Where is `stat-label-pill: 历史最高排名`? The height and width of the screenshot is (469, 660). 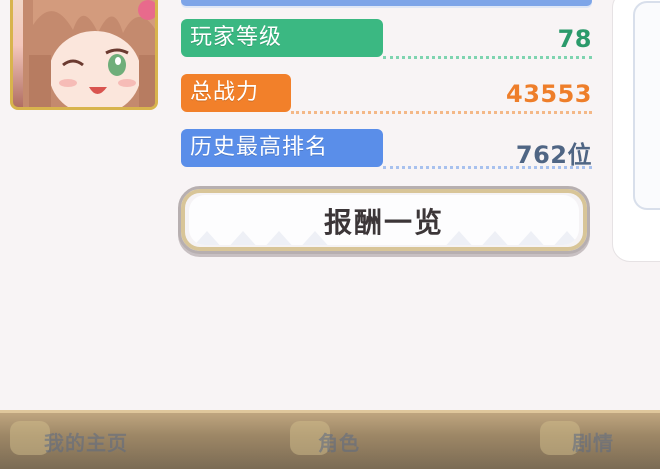 stat-label-pill: 历史最高排名 is located at coordinates (282, 148).